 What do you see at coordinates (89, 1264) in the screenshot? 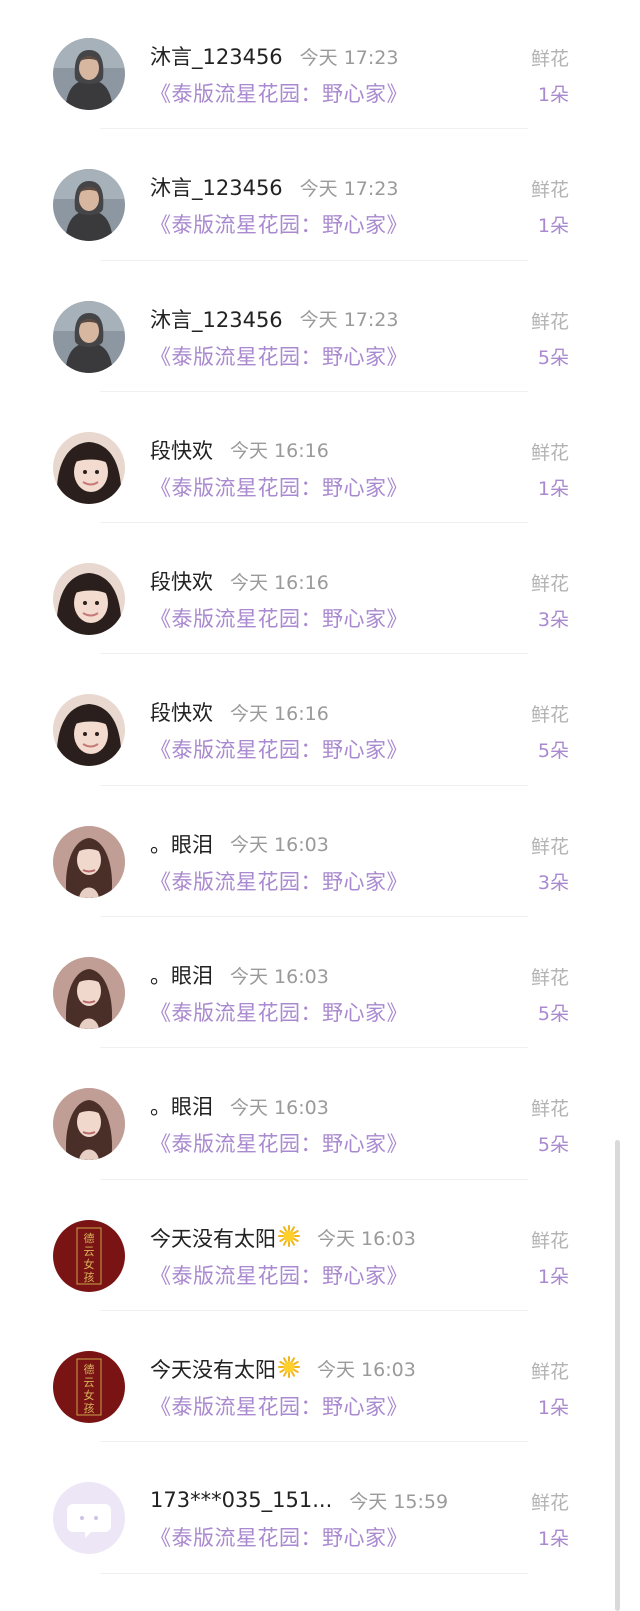
I see `svg-text: 女` at bounding box center [89, 1264].